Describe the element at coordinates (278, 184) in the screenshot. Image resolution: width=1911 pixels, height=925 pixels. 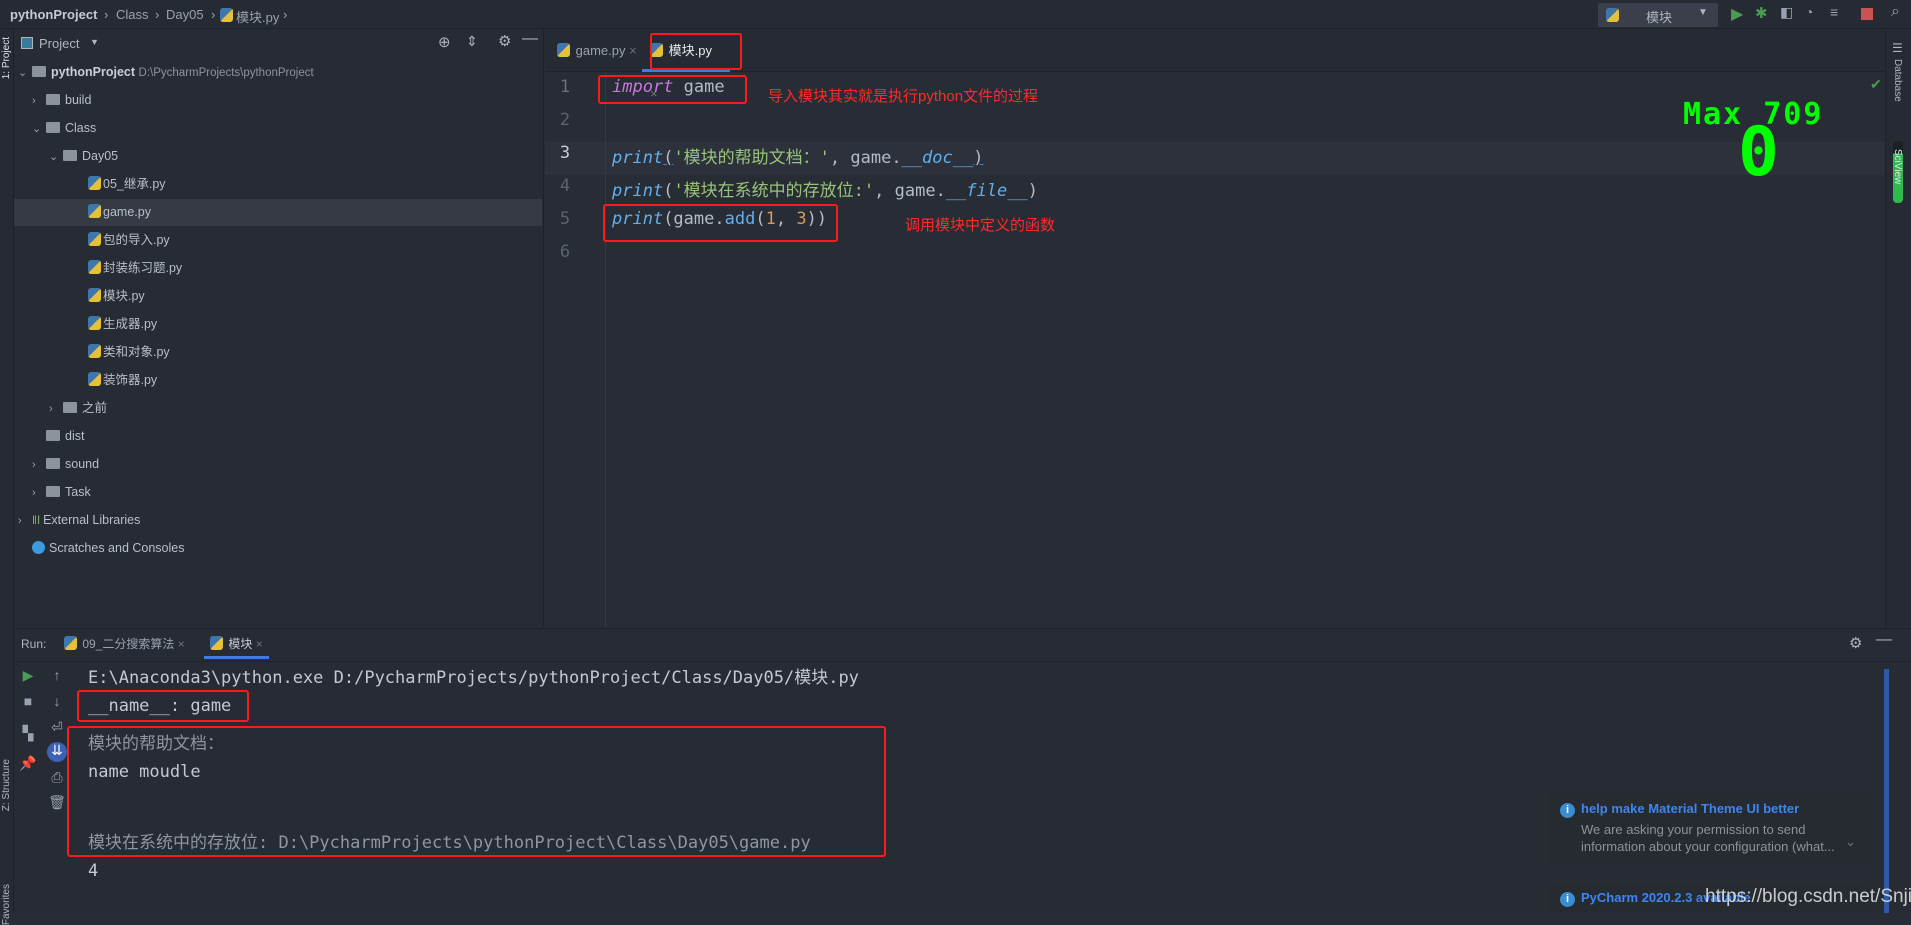
I see `tree-item-file: 05_继承.py` at that location.